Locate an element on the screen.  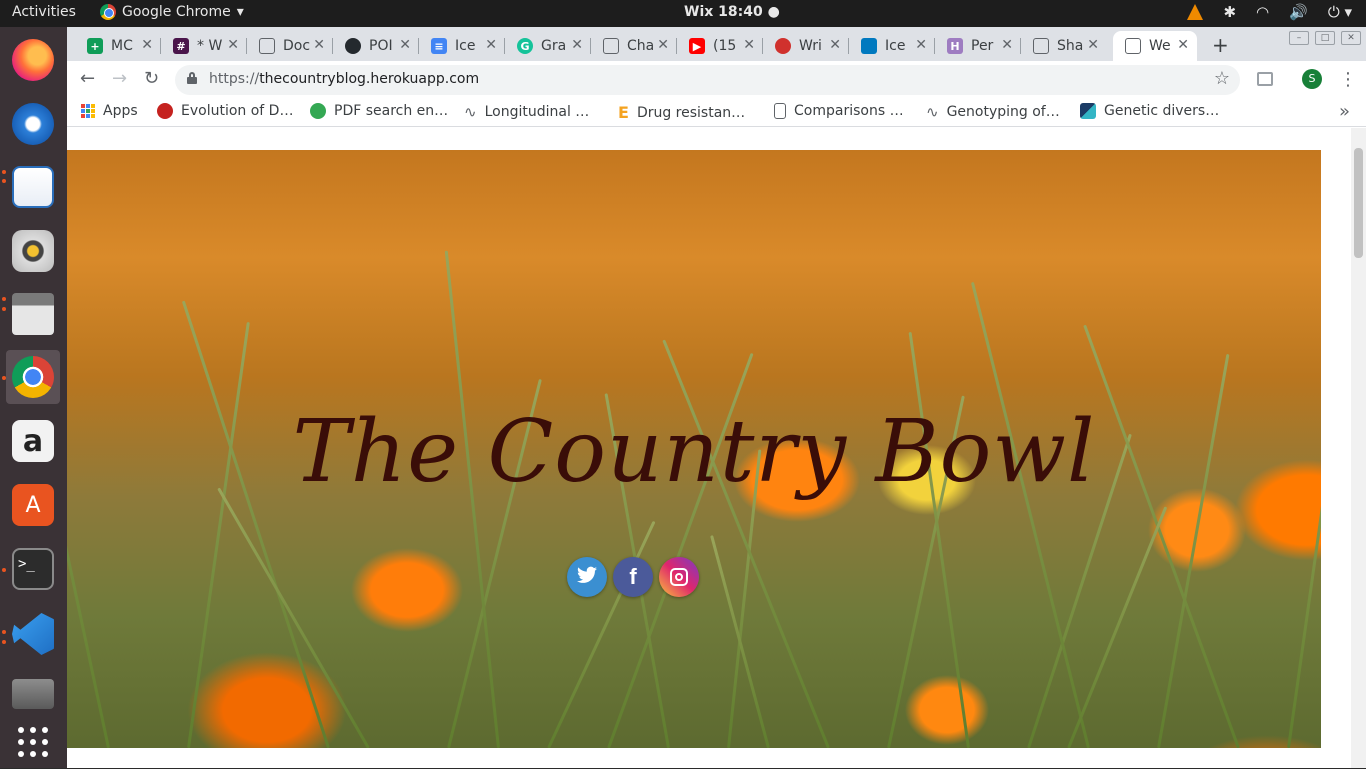
vscode-icon is located at coordinates (33, 634).